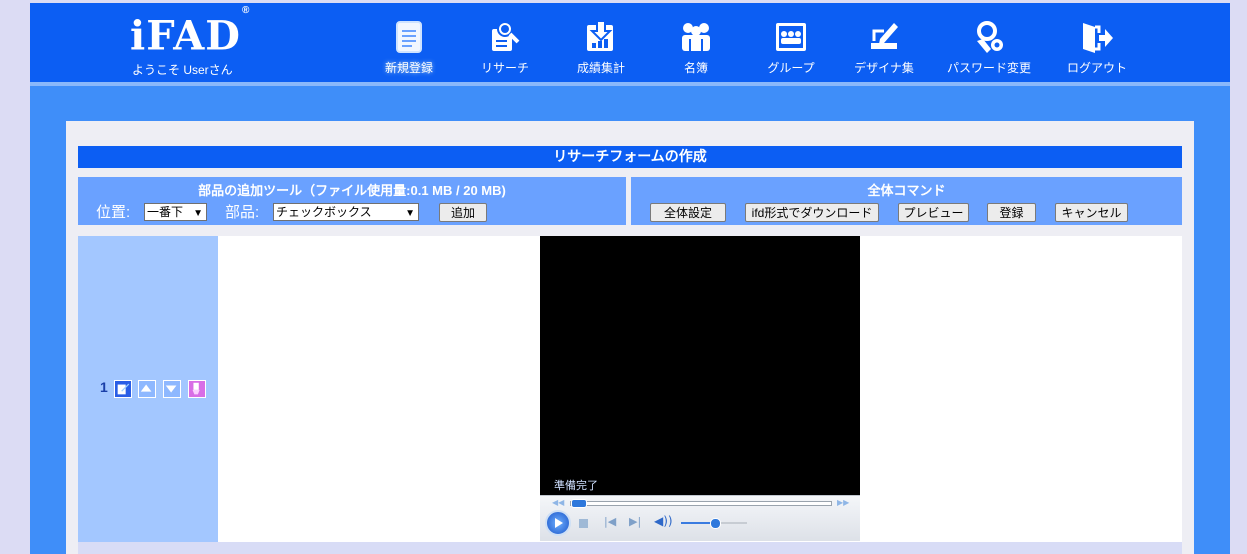 This screenshot has height=554, width=1247. Describe the element at coordinates (630, 157) in the screenshot. I see `form-title: リサーチフォームの作成` at that location.